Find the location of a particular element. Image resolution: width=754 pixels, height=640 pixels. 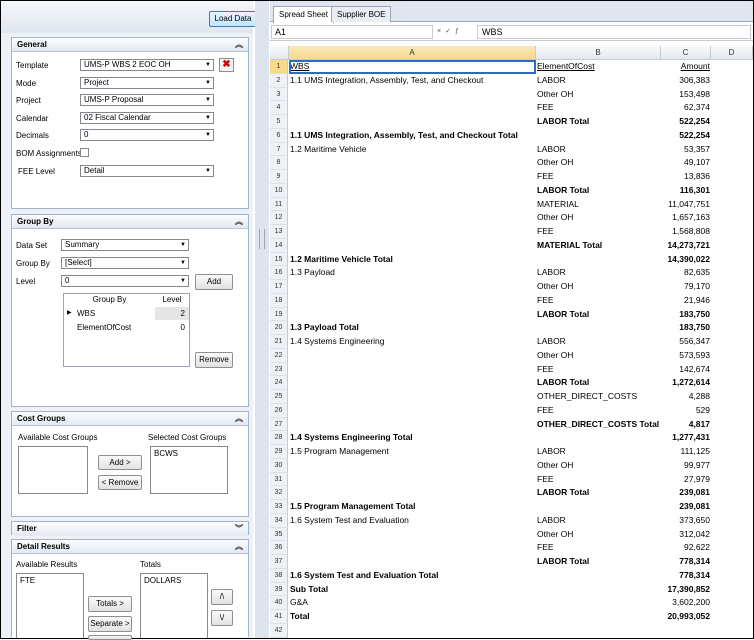

panel-splitter is located at coordinates (262, 319).